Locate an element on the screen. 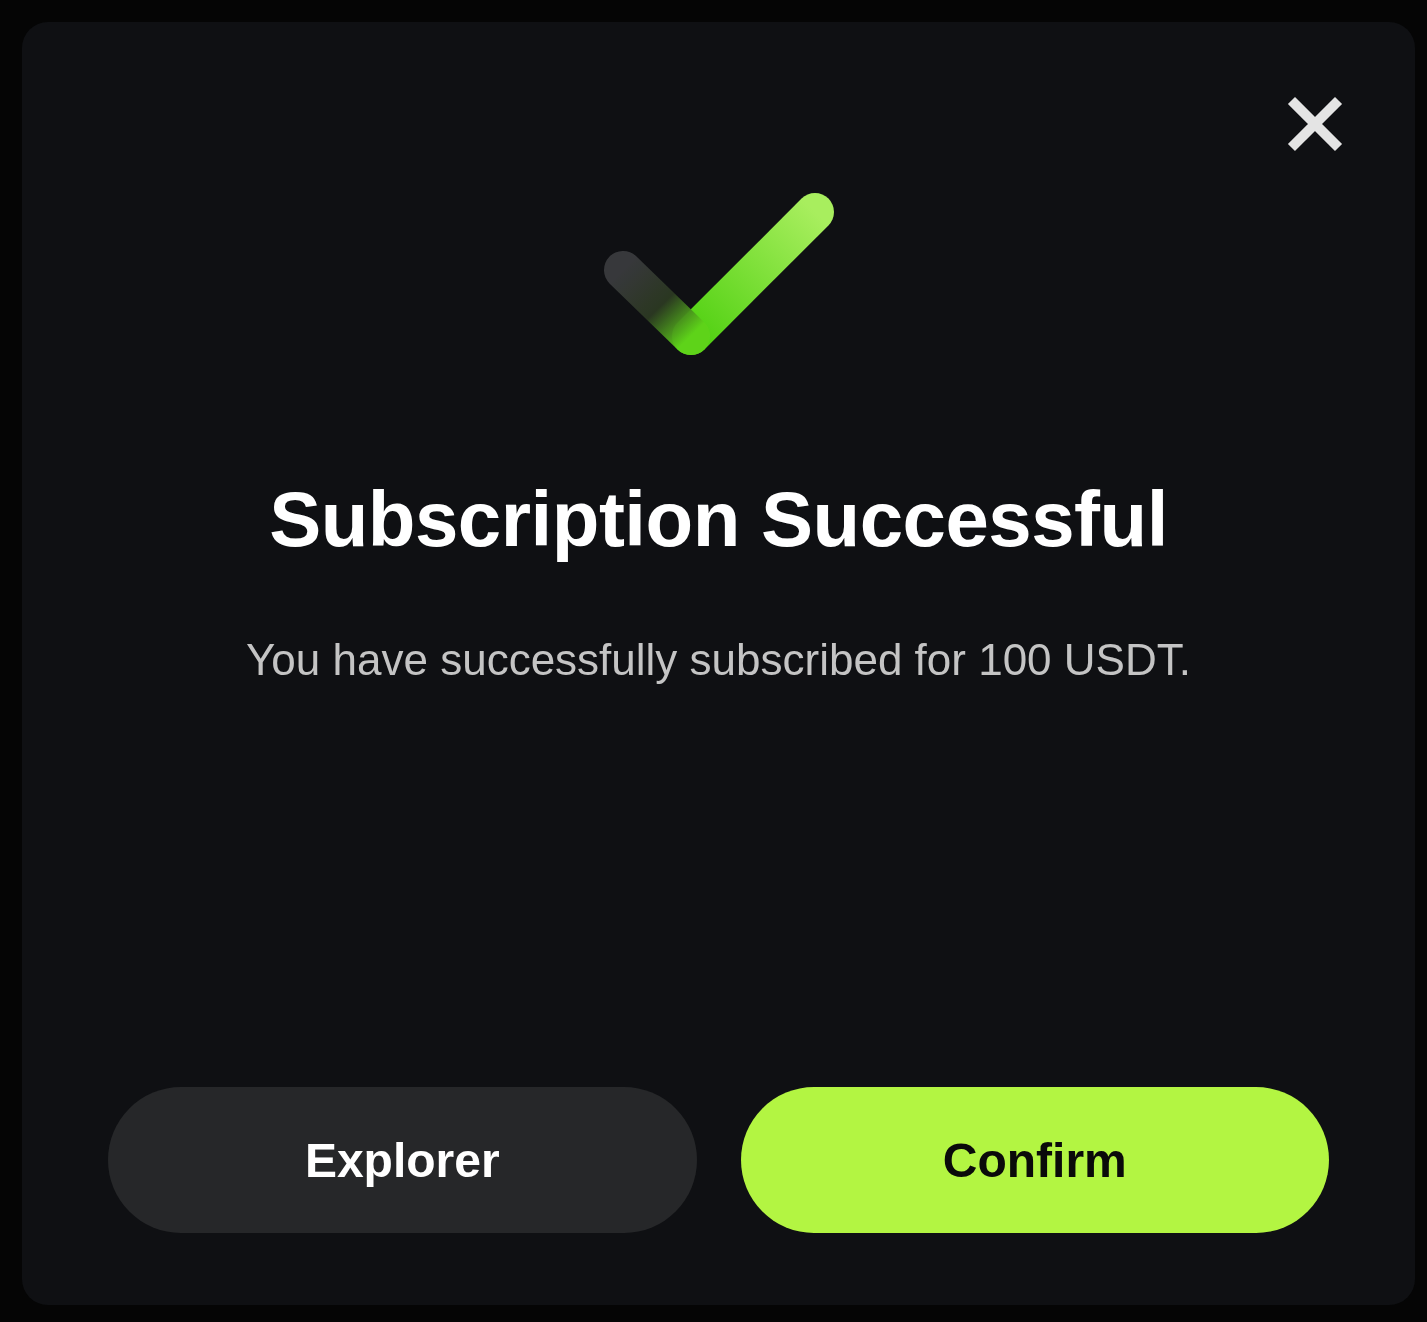 This screenshot has width=1427, height=1322. dialog-title: Subscription Successful is located at coordinates (718, 519).